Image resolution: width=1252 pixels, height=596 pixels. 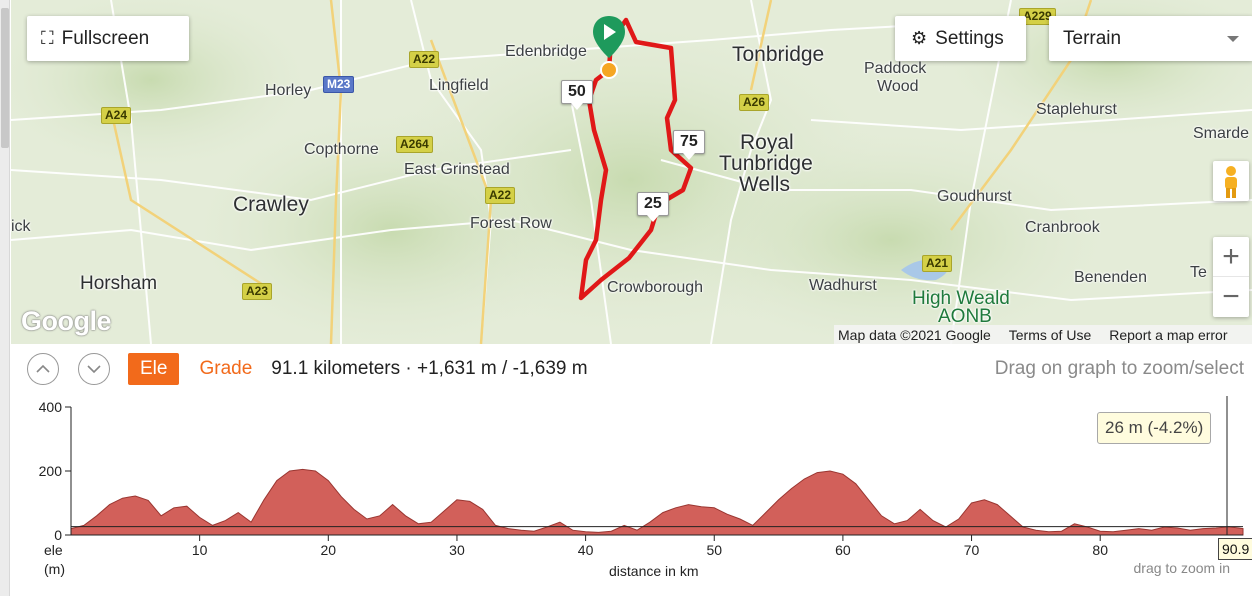 I want to click on road-shield: M23, so click(x=339, y=84).